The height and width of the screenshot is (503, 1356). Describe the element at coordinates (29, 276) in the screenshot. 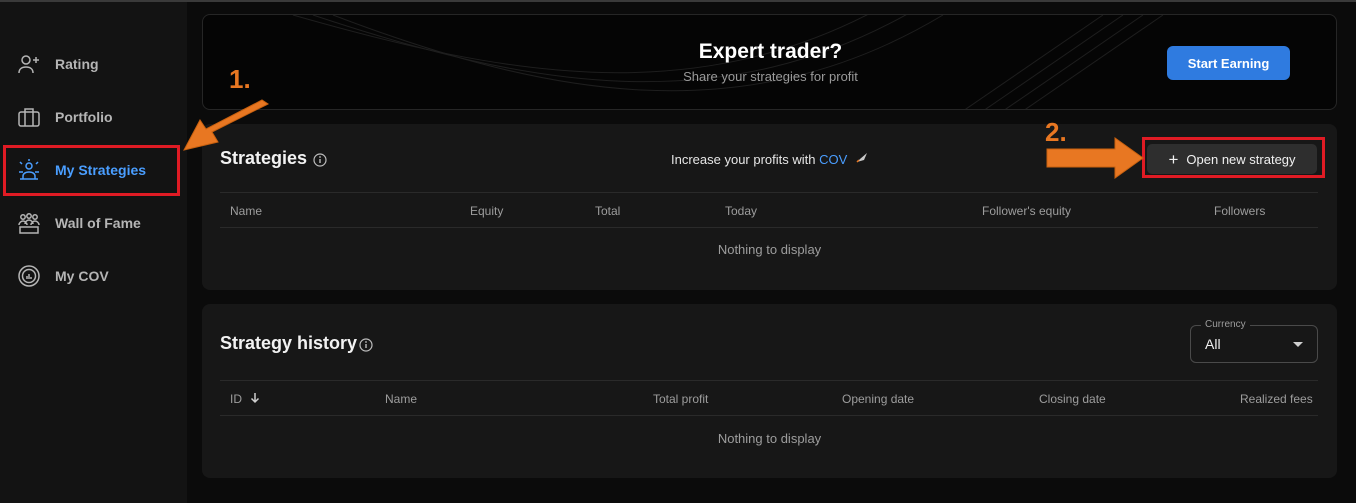

I see `cov-icon` at that location.